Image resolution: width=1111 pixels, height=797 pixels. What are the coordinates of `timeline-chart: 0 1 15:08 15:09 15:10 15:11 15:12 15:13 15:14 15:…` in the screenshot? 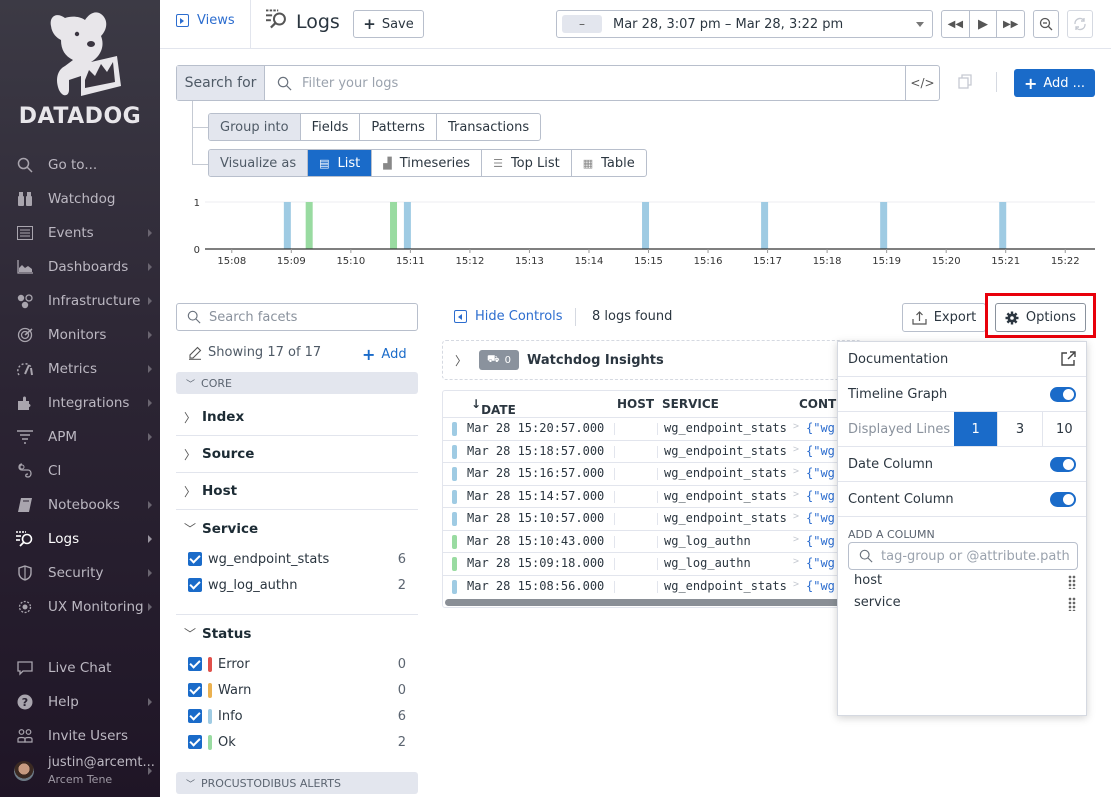 It's located at (640, 232).